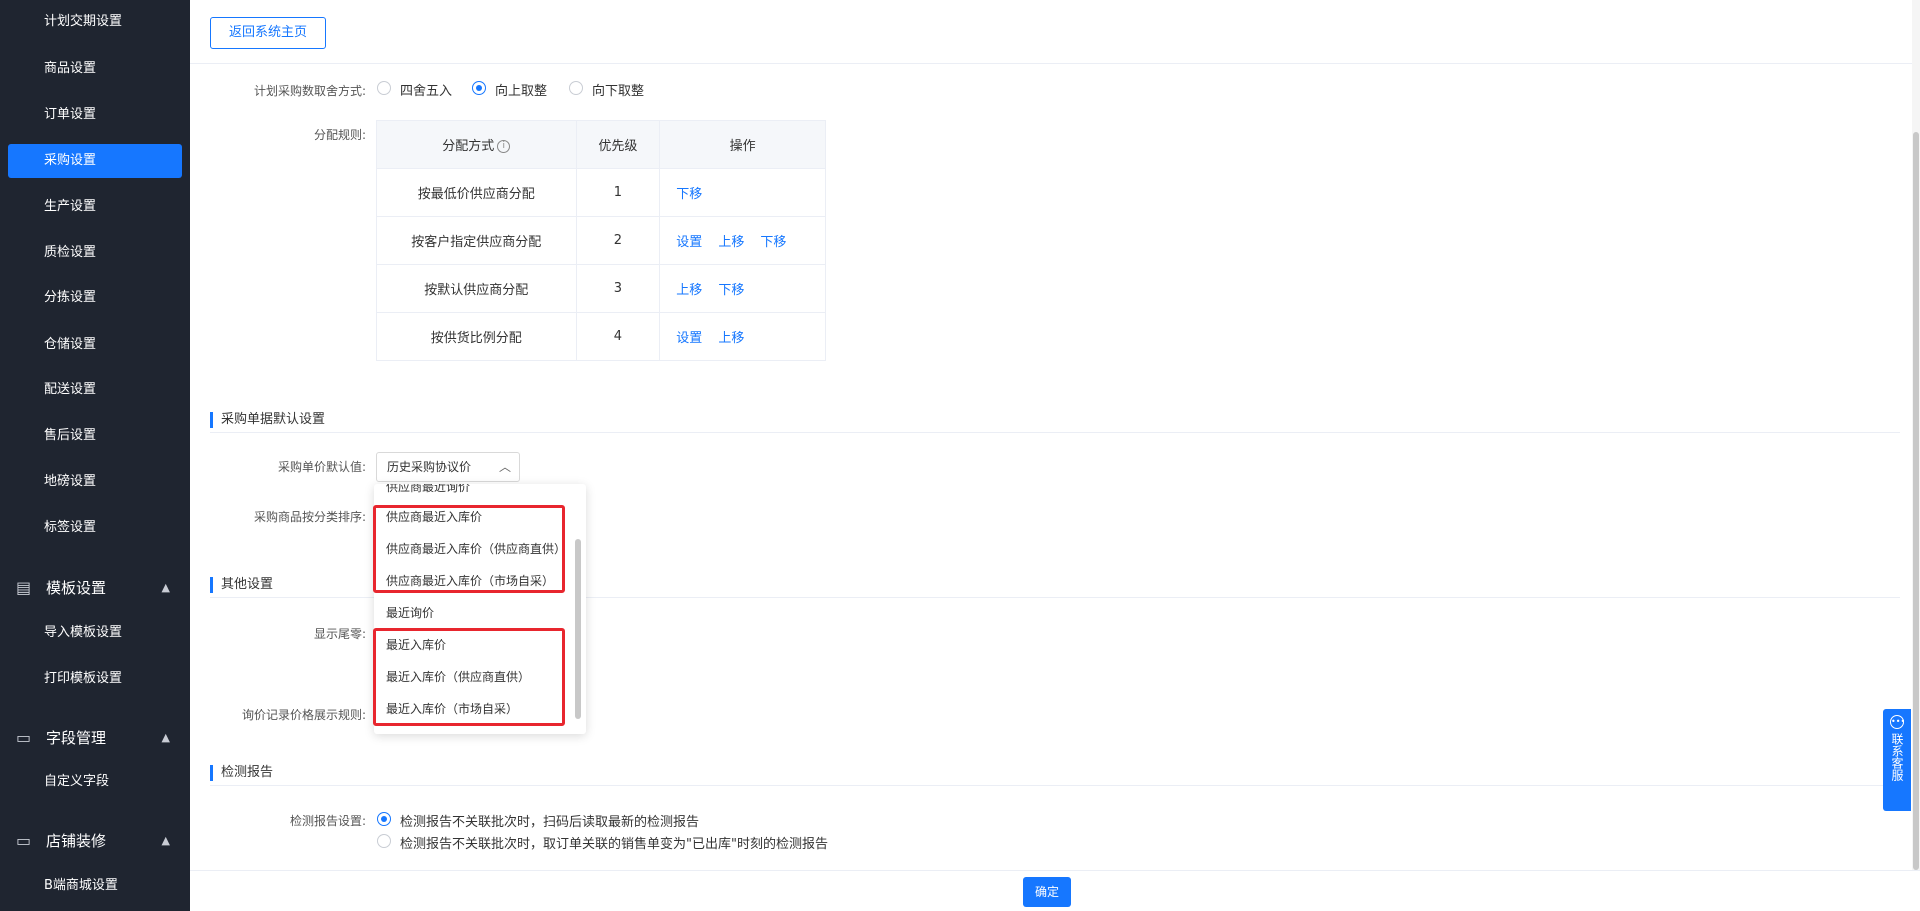 This screenshot has width=1920, height=911. I want to click on sidebar-item-custom-field: 自定义字段, so click(95, 782).